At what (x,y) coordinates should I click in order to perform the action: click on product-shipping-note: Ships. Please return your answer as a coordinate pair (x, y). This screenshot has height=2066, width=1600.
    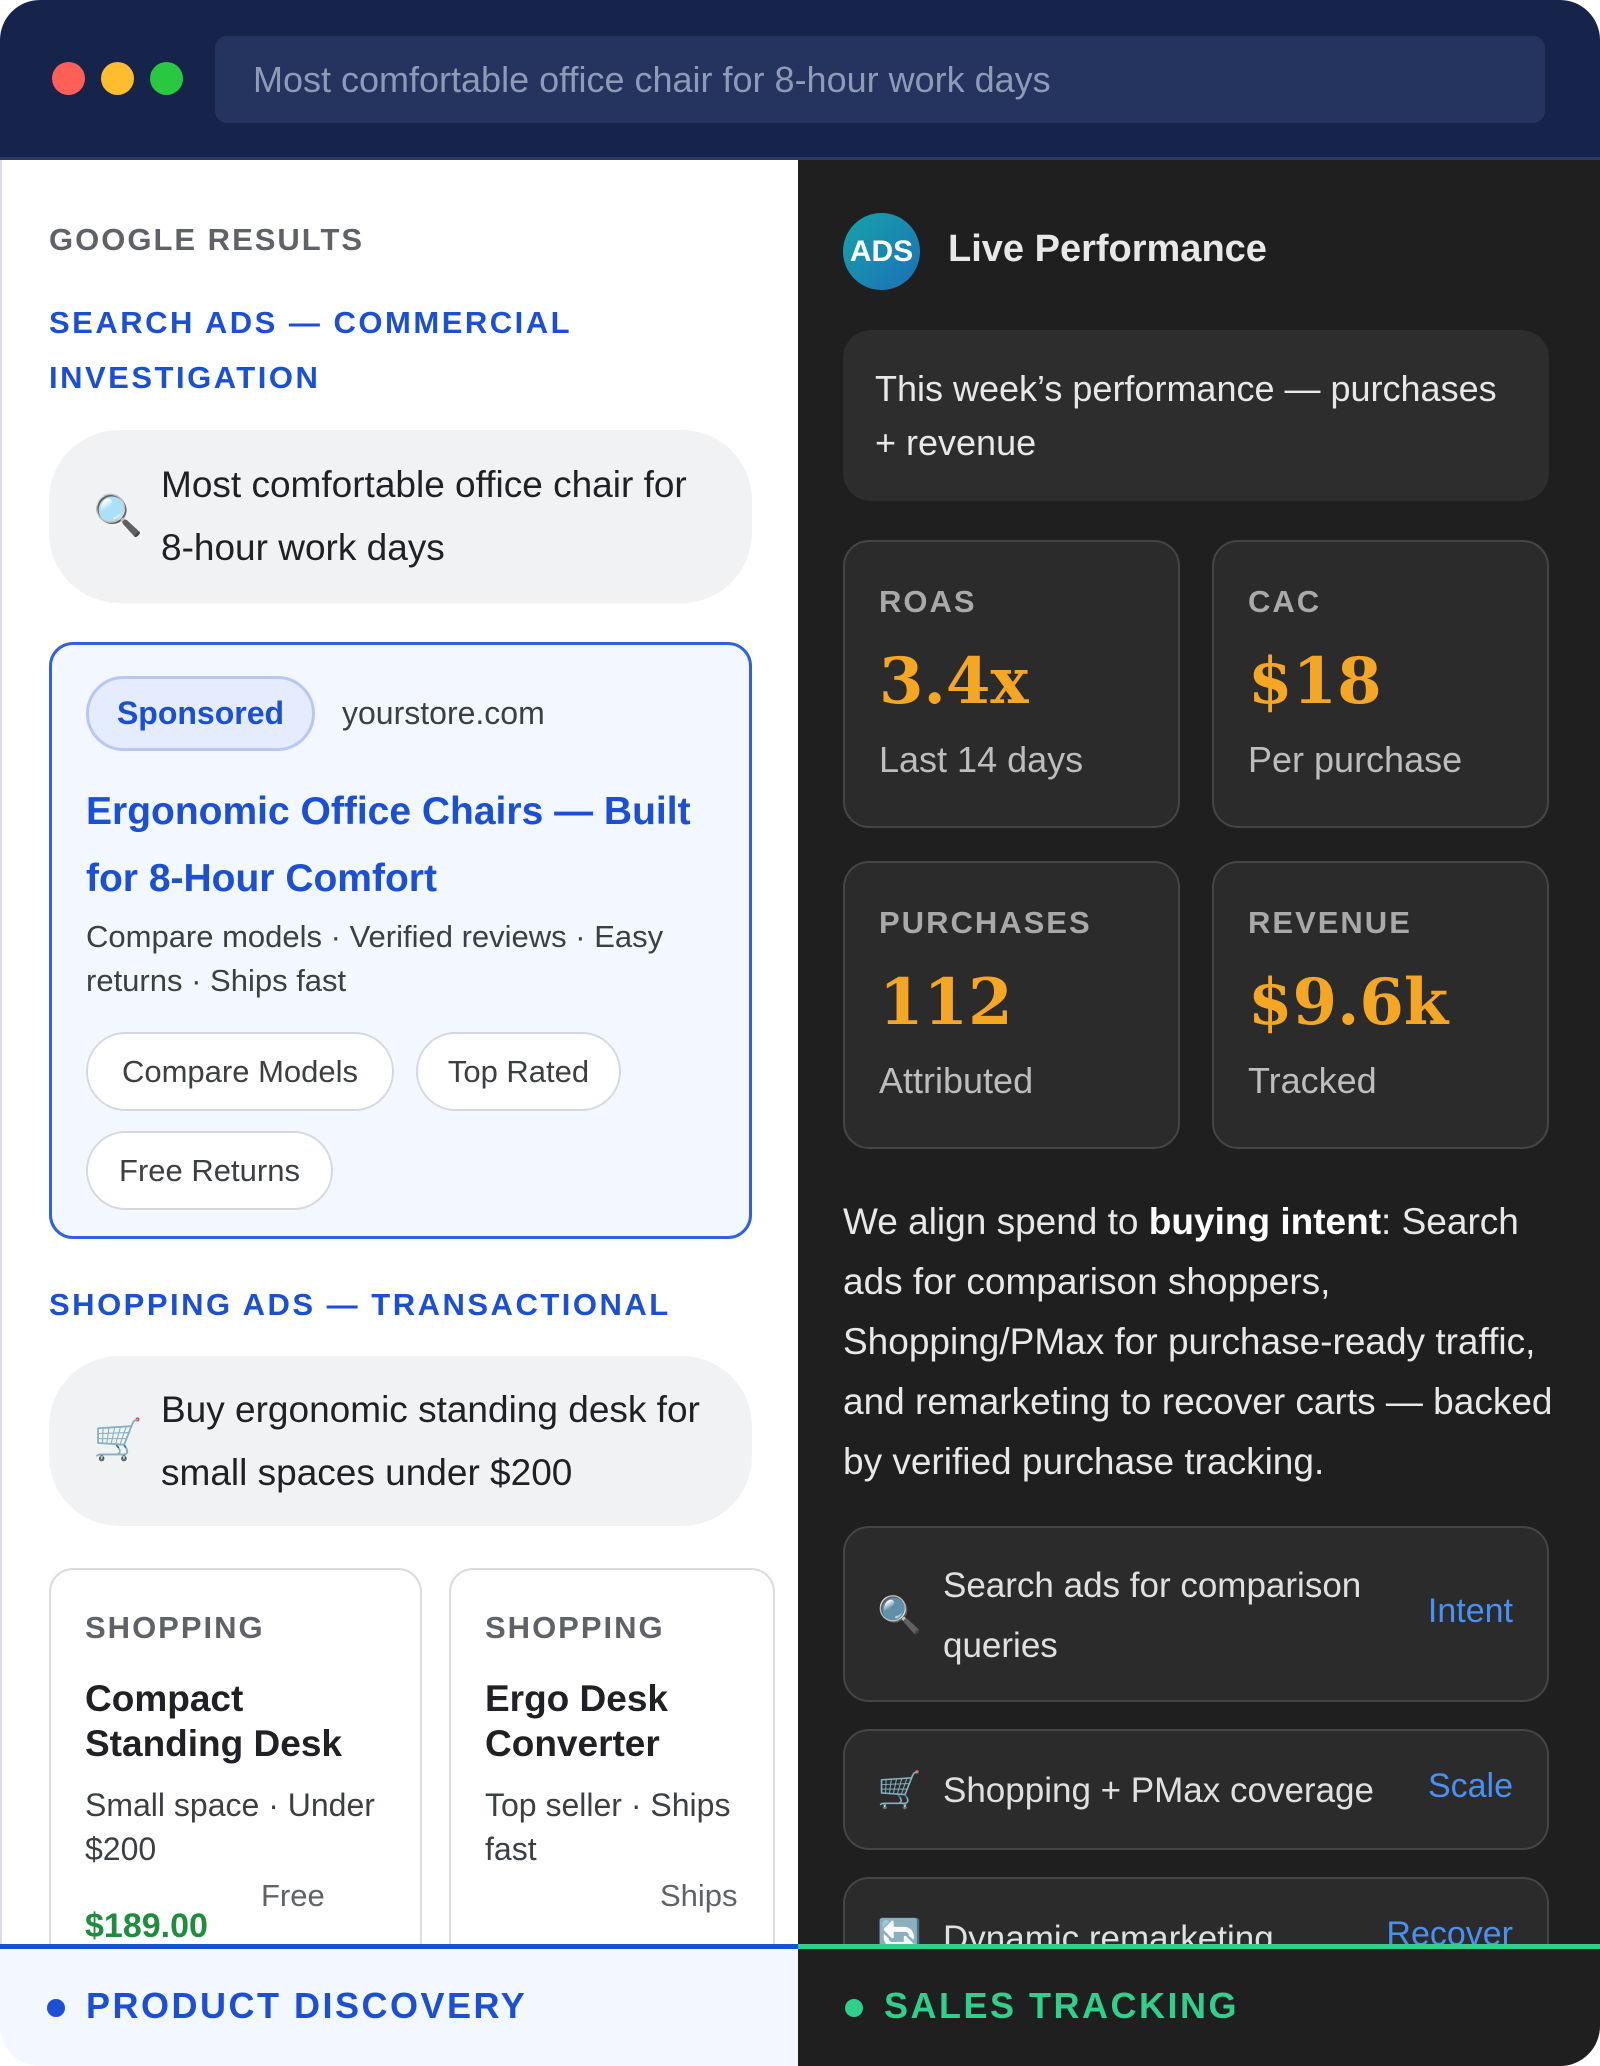
    Looking at the image, I should click on (699, 1895).